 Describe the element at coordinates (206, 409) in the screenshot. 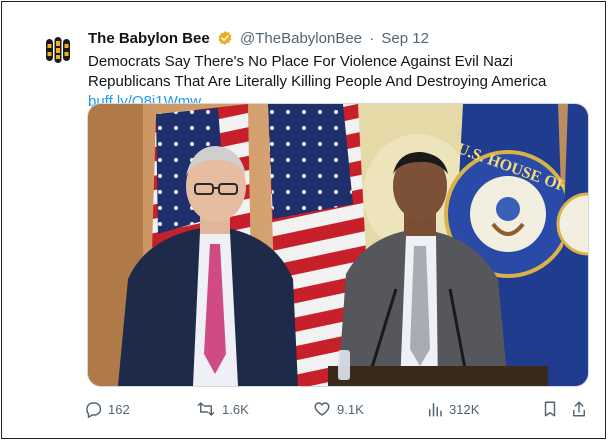

I see `repost-icon` at that location.